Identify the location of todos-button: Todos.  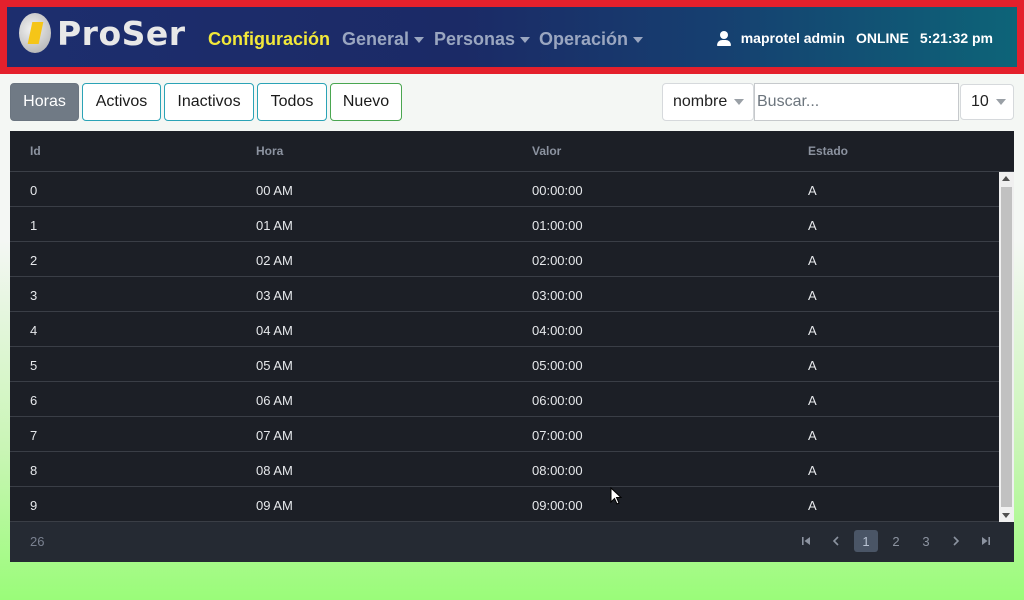
(292, 102).